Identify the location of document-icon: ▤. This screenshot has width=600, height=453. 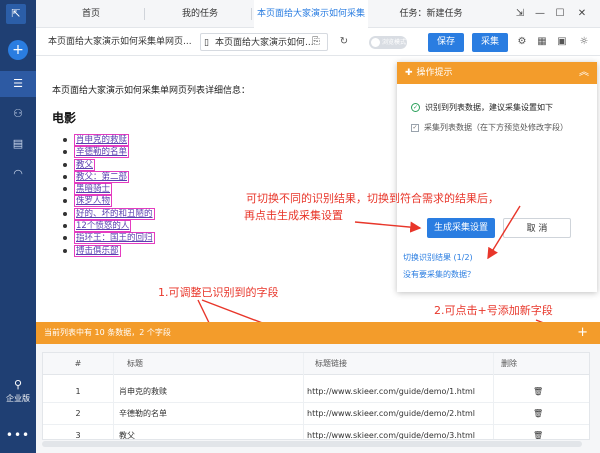
(18, 144).